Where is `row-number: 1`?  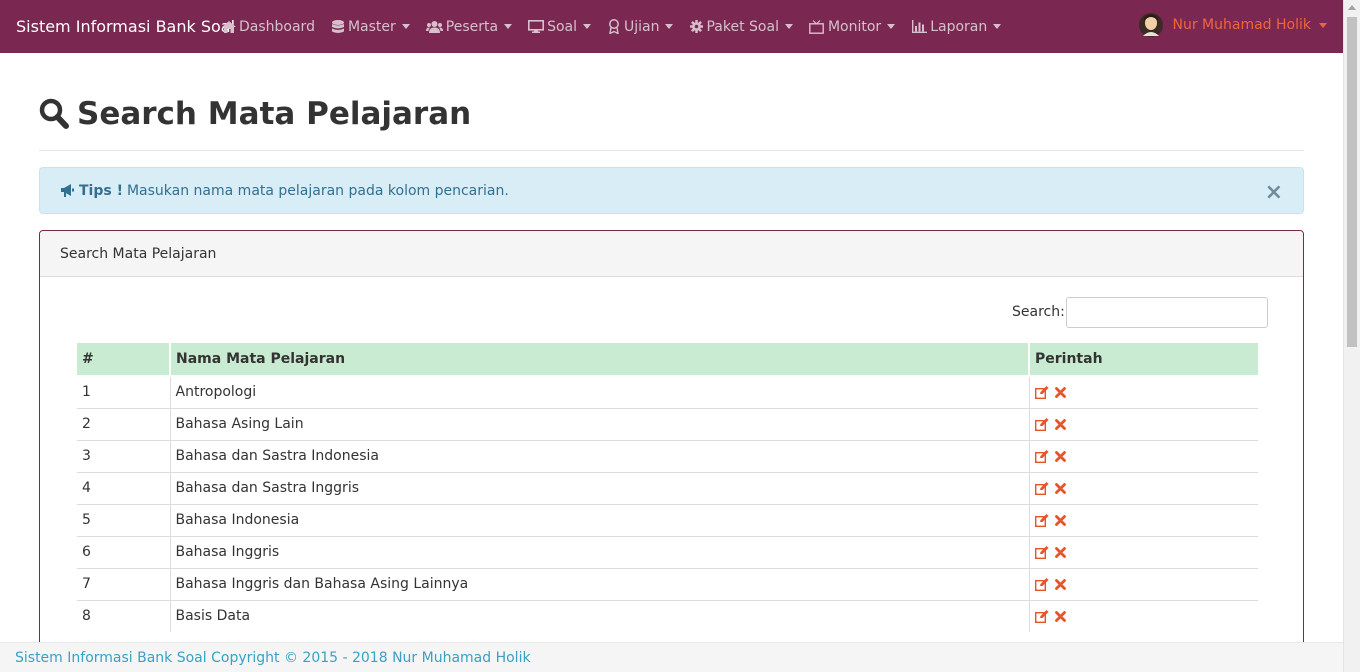 row-number: 1 is located at coordinates (123, 391).